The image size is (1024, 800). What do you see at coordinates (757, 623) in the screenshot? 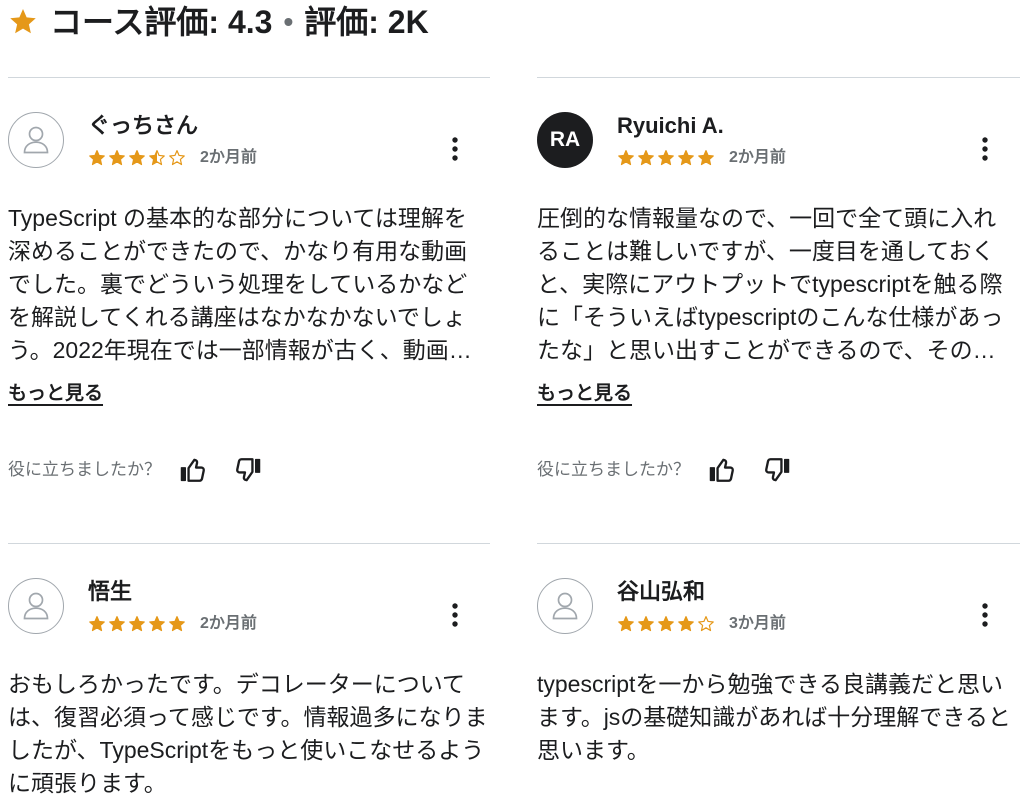
I see `review-date: 3か月前` at bounding box center [757, 623].